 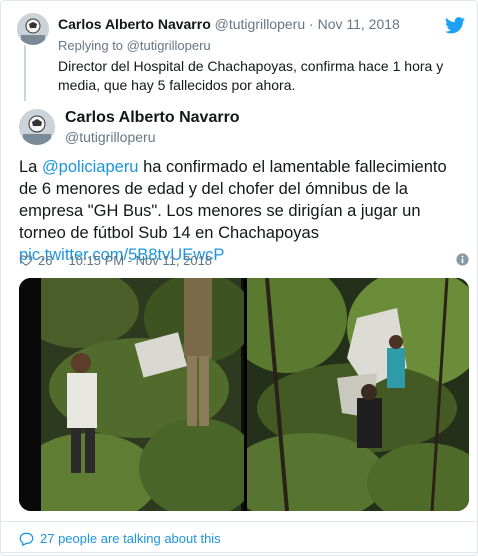 I want to click on main-avatar, so click(x=37, y=127).